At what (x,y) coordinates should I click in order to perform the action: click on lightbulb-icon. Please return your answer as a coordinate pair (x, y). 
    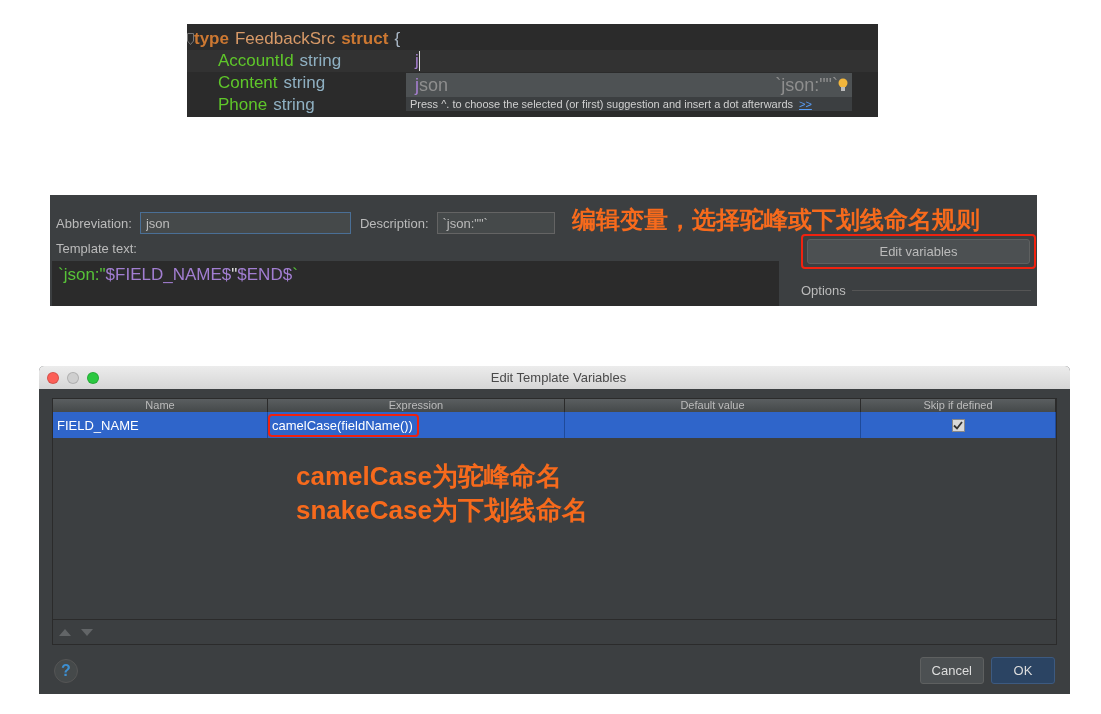
    Looking at the image, I should click on (843, 85).